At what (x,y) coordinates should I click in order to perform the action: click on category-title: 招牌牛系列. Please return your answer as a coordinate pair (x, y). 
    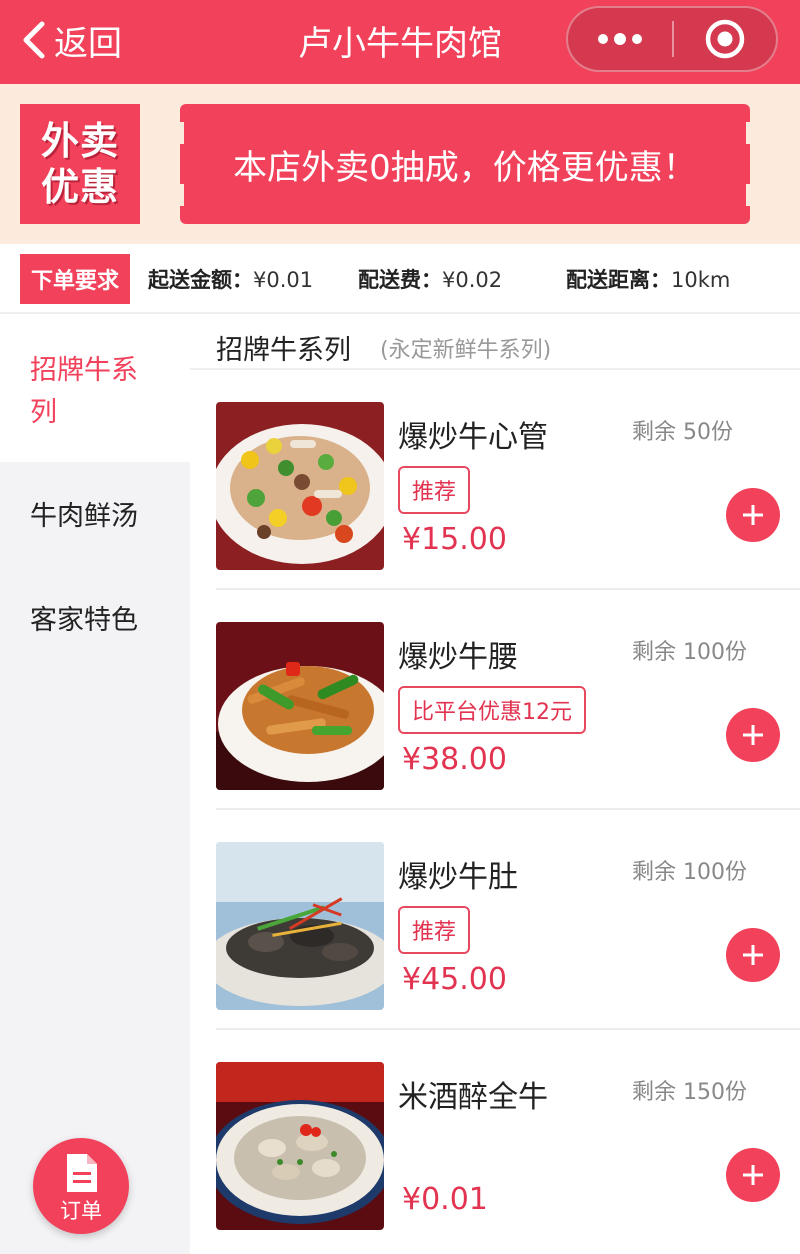
    Looking at the image, I should click on (283, 350).